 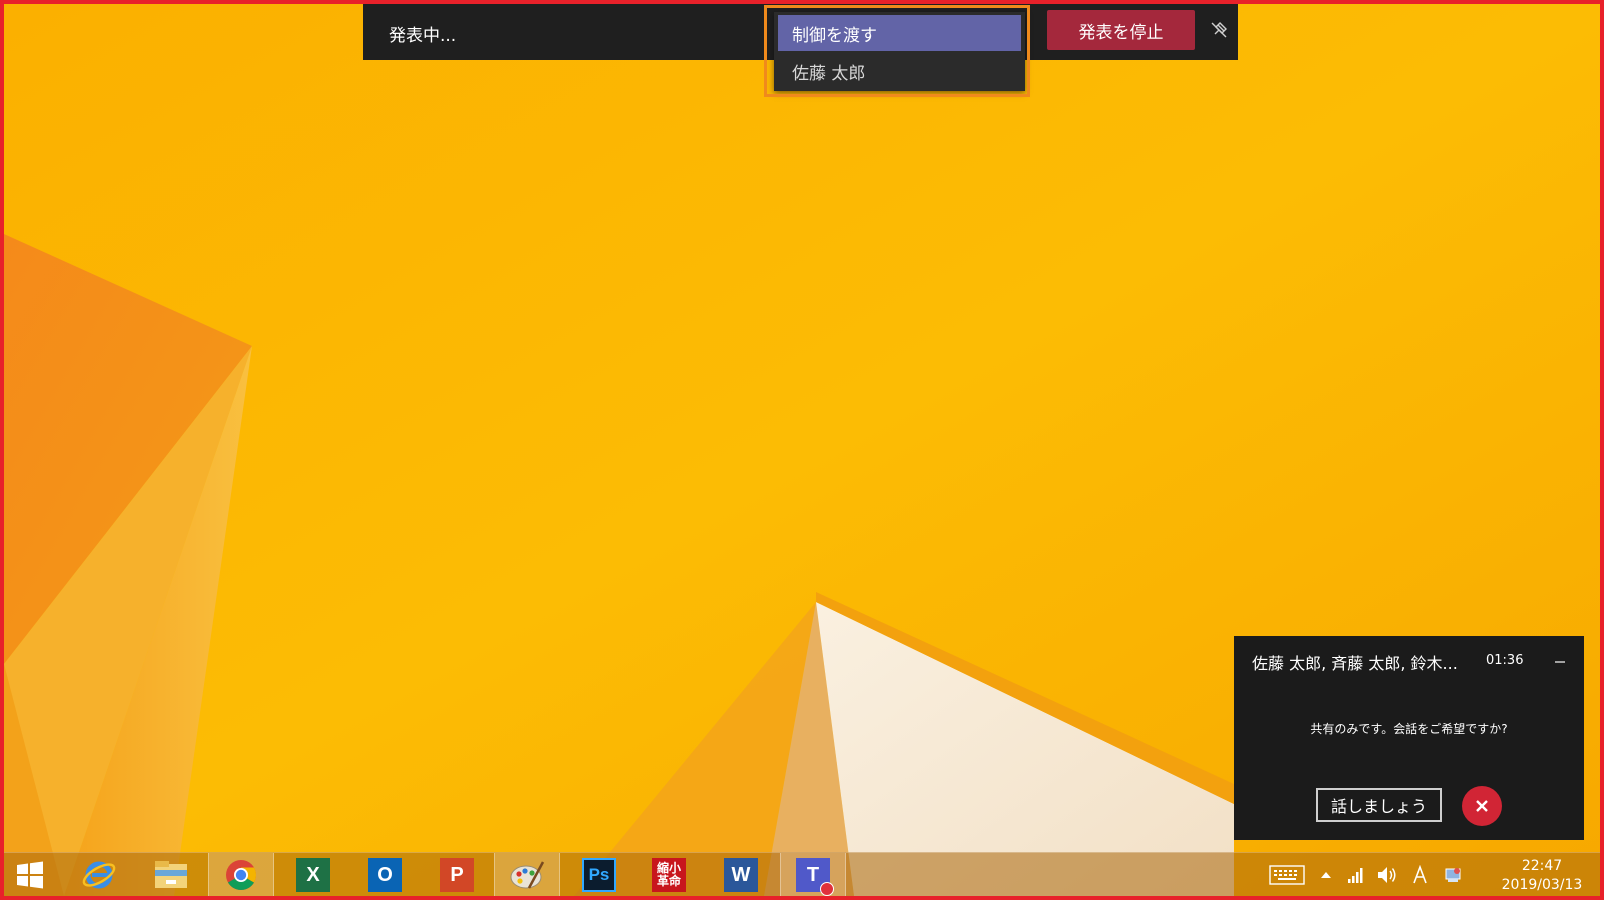 I want to click on show-hidden-icons-button, so click(x=1326, y=874).